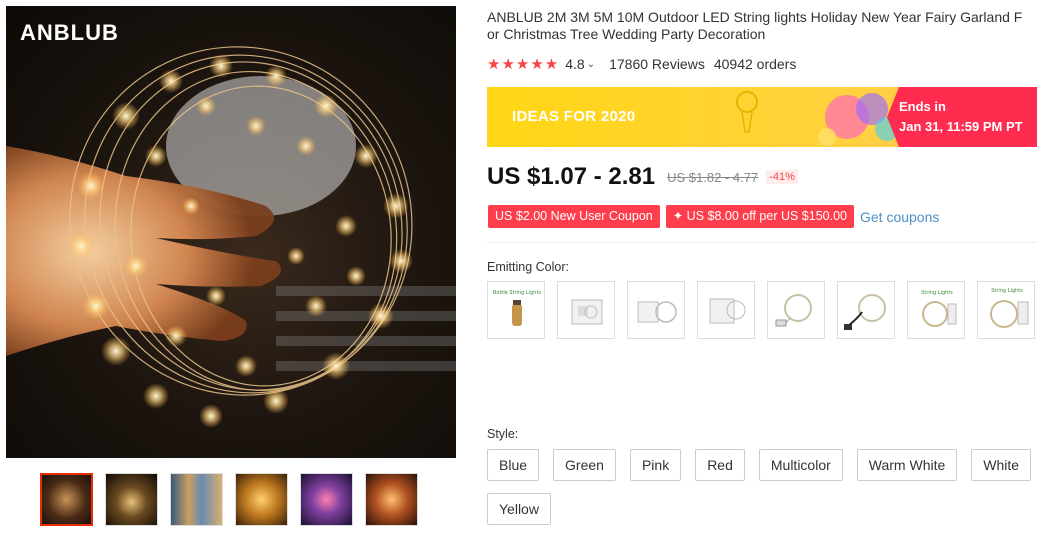  What do you see at coordinates (657, 64) in the screenshot?
I see `reviews-count: 17860 Reviews` at bounding box center [657, 64].